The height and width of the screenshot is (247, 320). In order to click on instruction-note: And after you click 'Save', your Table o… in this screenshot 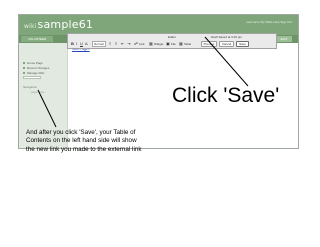, I will do `click(84, 141)`.